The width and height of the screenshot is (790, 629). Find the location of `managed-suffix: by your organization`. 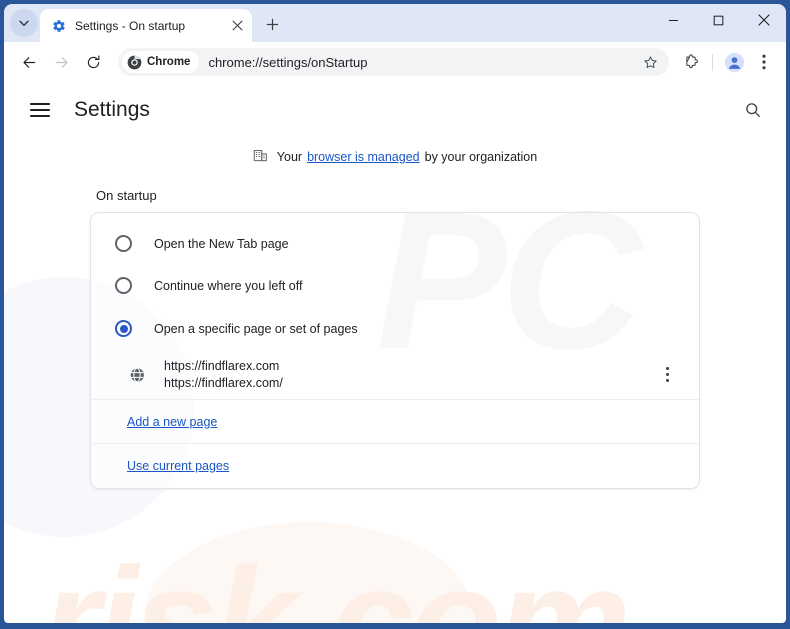

managed-suffix: by your organization is located at coordinates (481, 157).